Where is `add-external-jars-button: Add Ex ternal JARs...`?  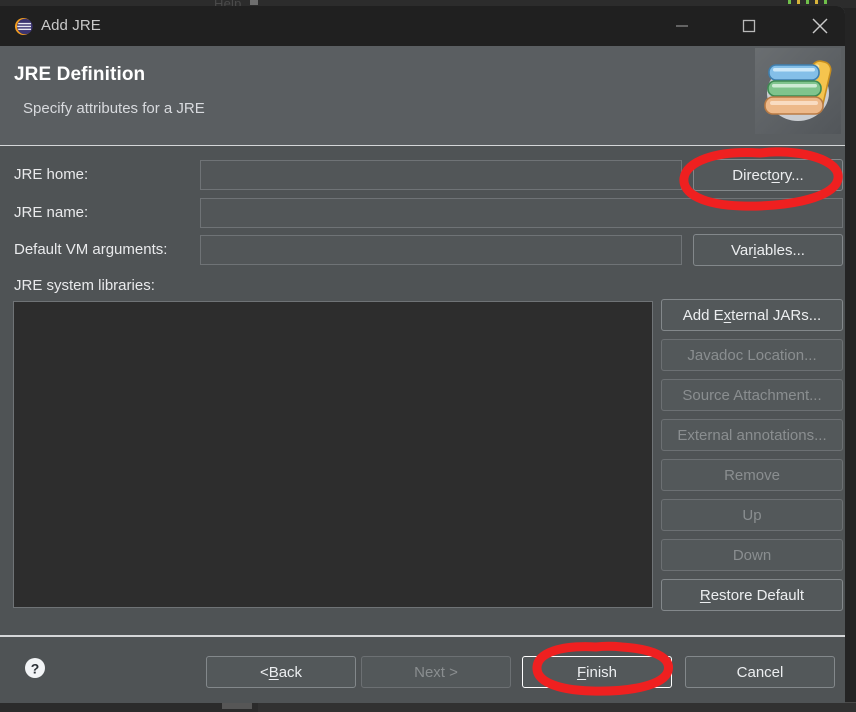
add-external-jars-button: Add Ex ternal JARs... is located at coordinates (752, 315).